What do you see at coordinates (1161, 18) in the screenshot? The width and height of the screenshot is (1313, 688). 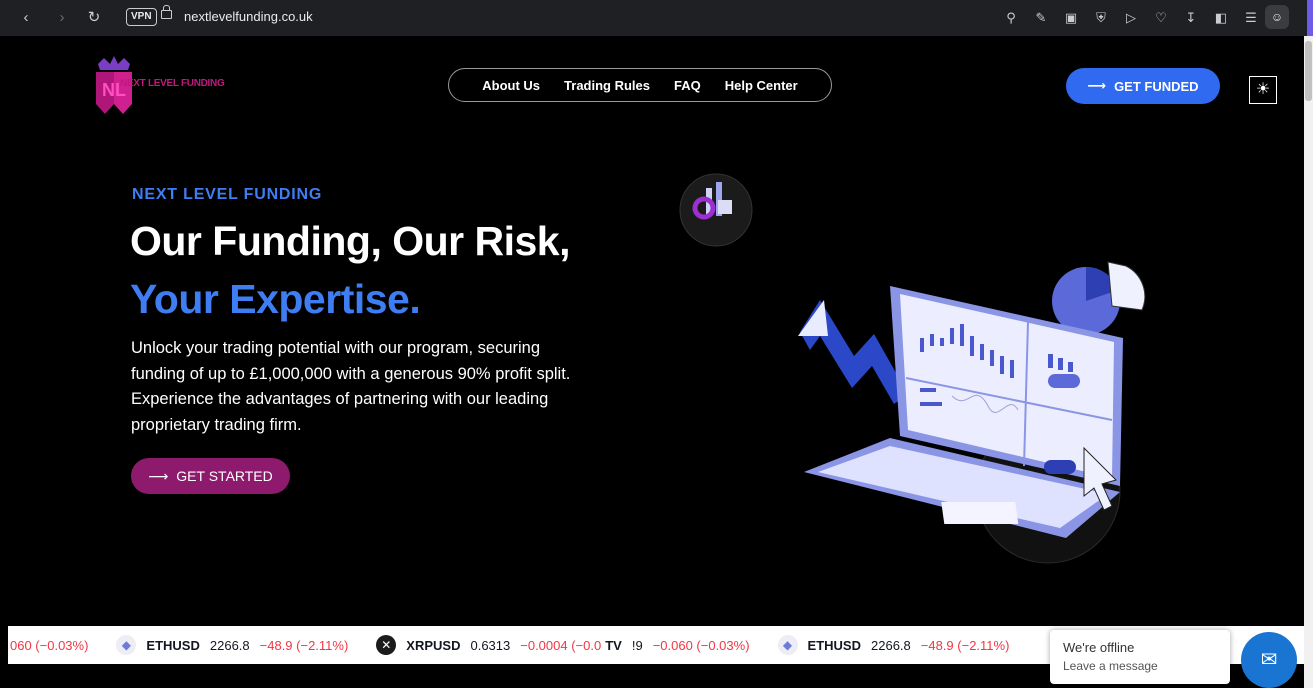 I see `heart-icon: ♡` at bounding box center [1161, 18].